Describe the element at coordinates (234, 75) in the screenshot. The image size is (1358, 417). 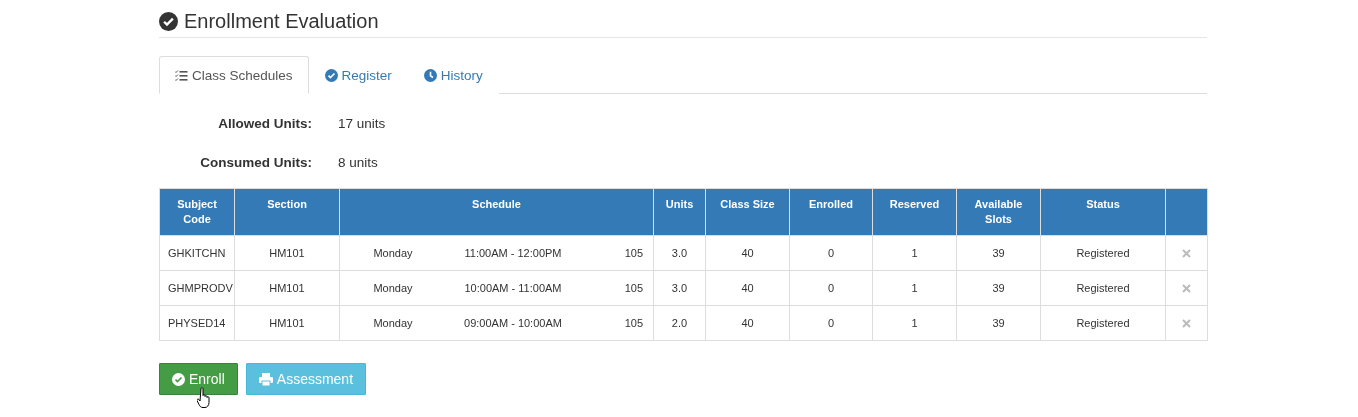
I see `tab: Class Schedules` at that location.